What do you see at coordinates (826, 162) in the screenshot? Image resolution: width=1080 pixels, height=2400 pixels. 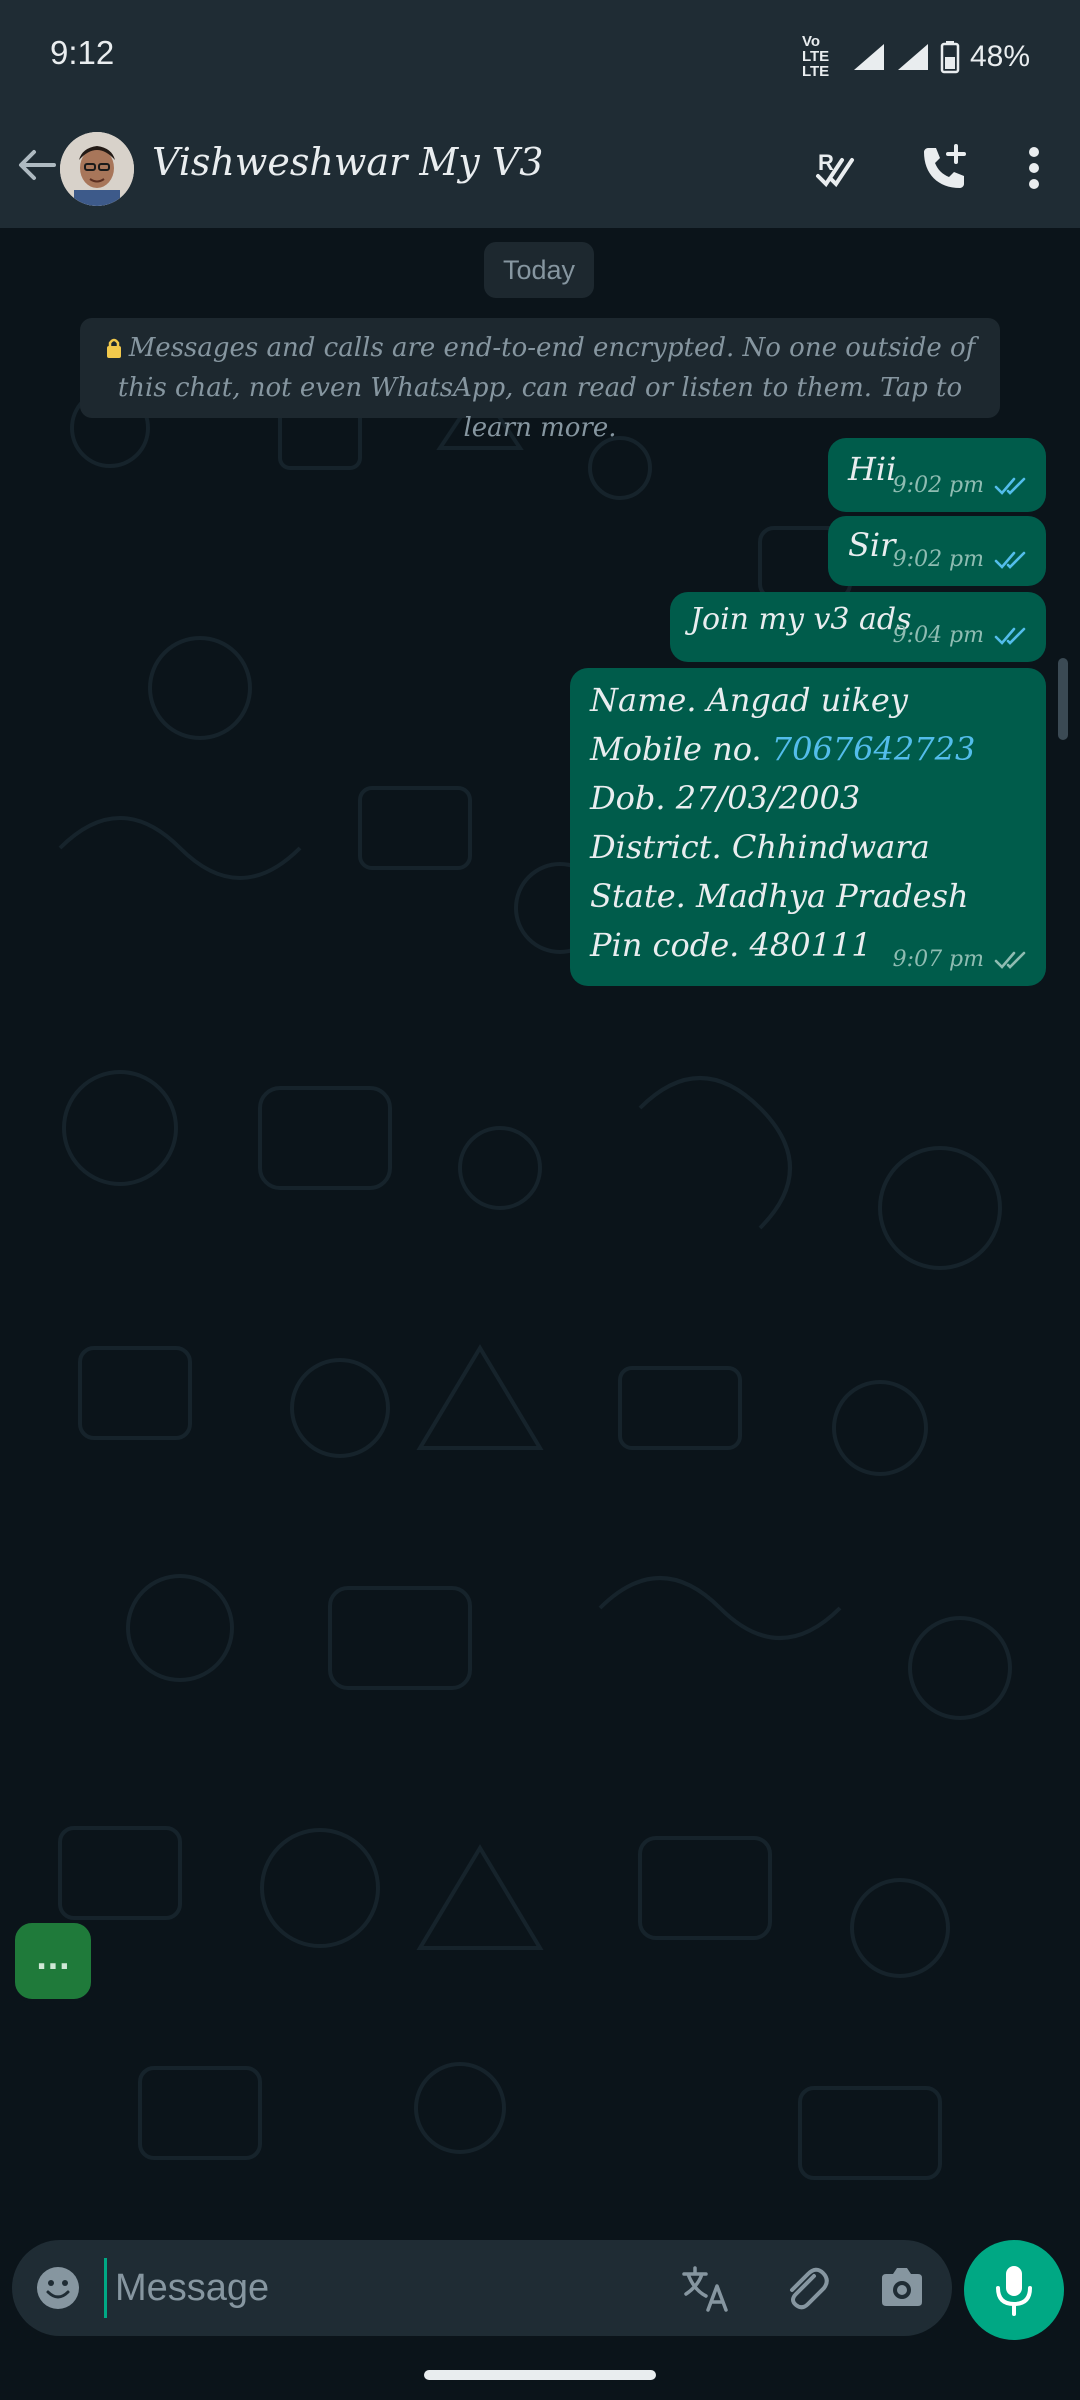 I see `svg-text: R` at bounding box center [826, 162].